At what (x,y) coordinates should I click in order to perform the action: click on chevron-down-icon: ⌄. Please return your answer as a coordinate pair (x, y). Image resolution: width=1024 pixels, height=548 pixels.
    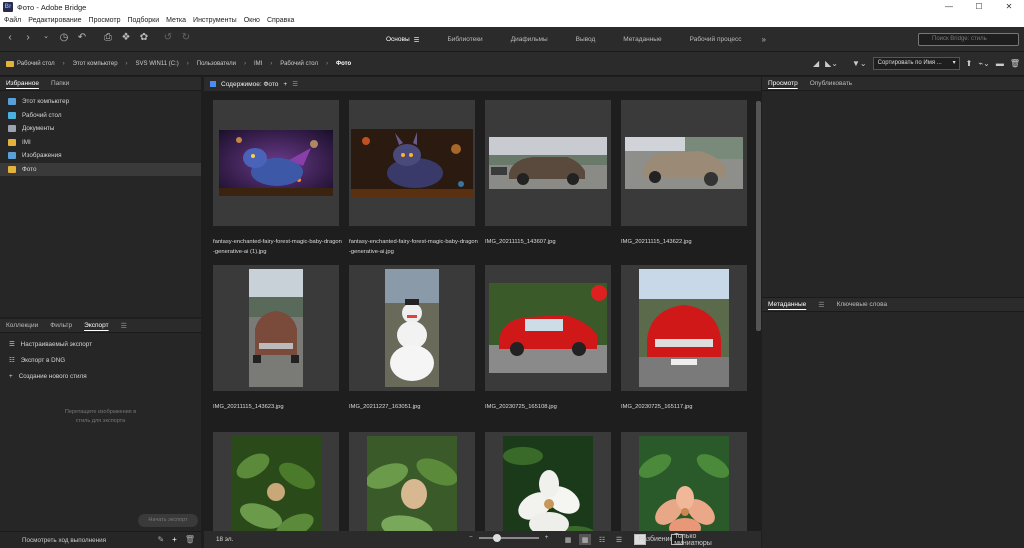
    Looking at the image, I should click on (46, 37).